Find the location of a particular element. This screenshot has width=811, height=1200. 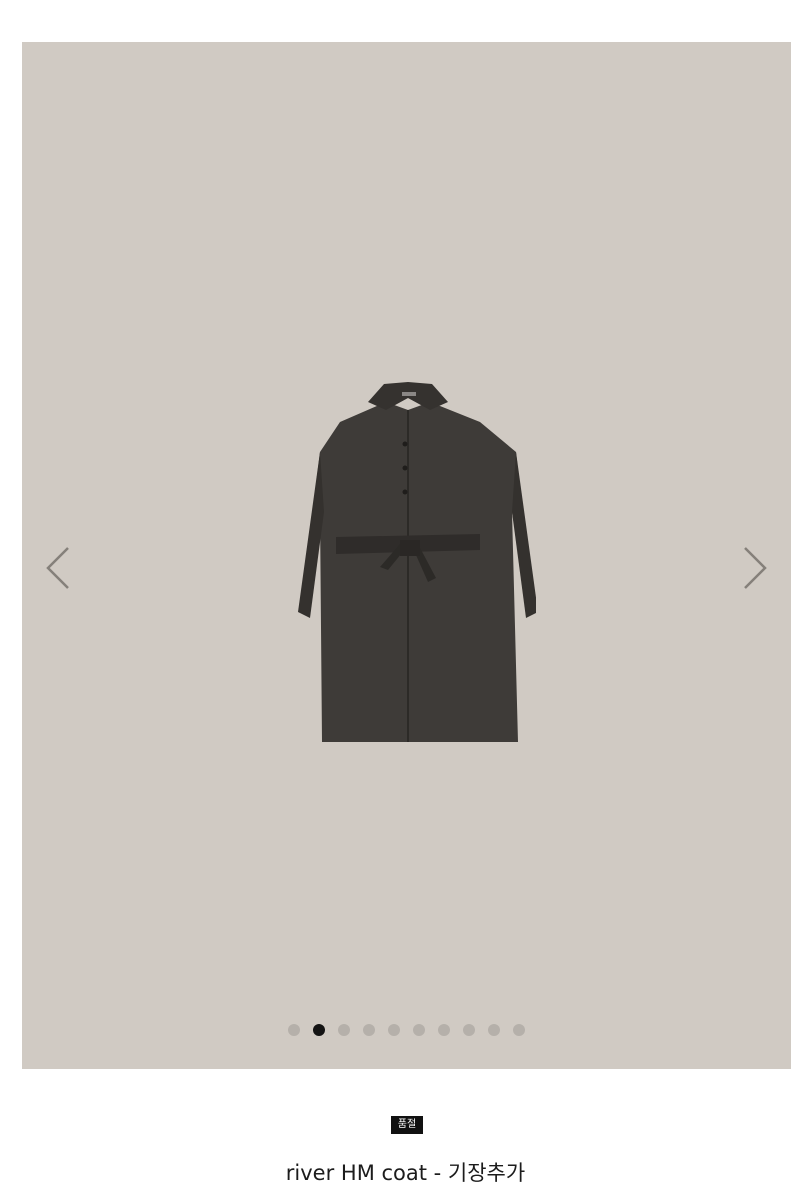

sold-out-badge: 품절 is located at coordinates (407, 1125).